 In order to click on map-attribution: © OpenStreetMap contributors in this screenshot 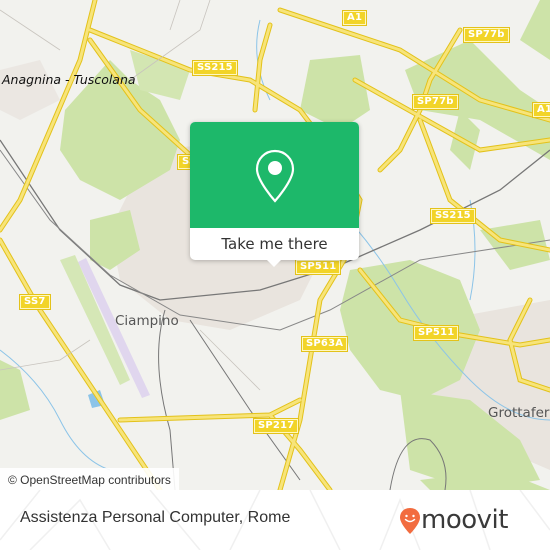, I will do `click(89, 479)`.